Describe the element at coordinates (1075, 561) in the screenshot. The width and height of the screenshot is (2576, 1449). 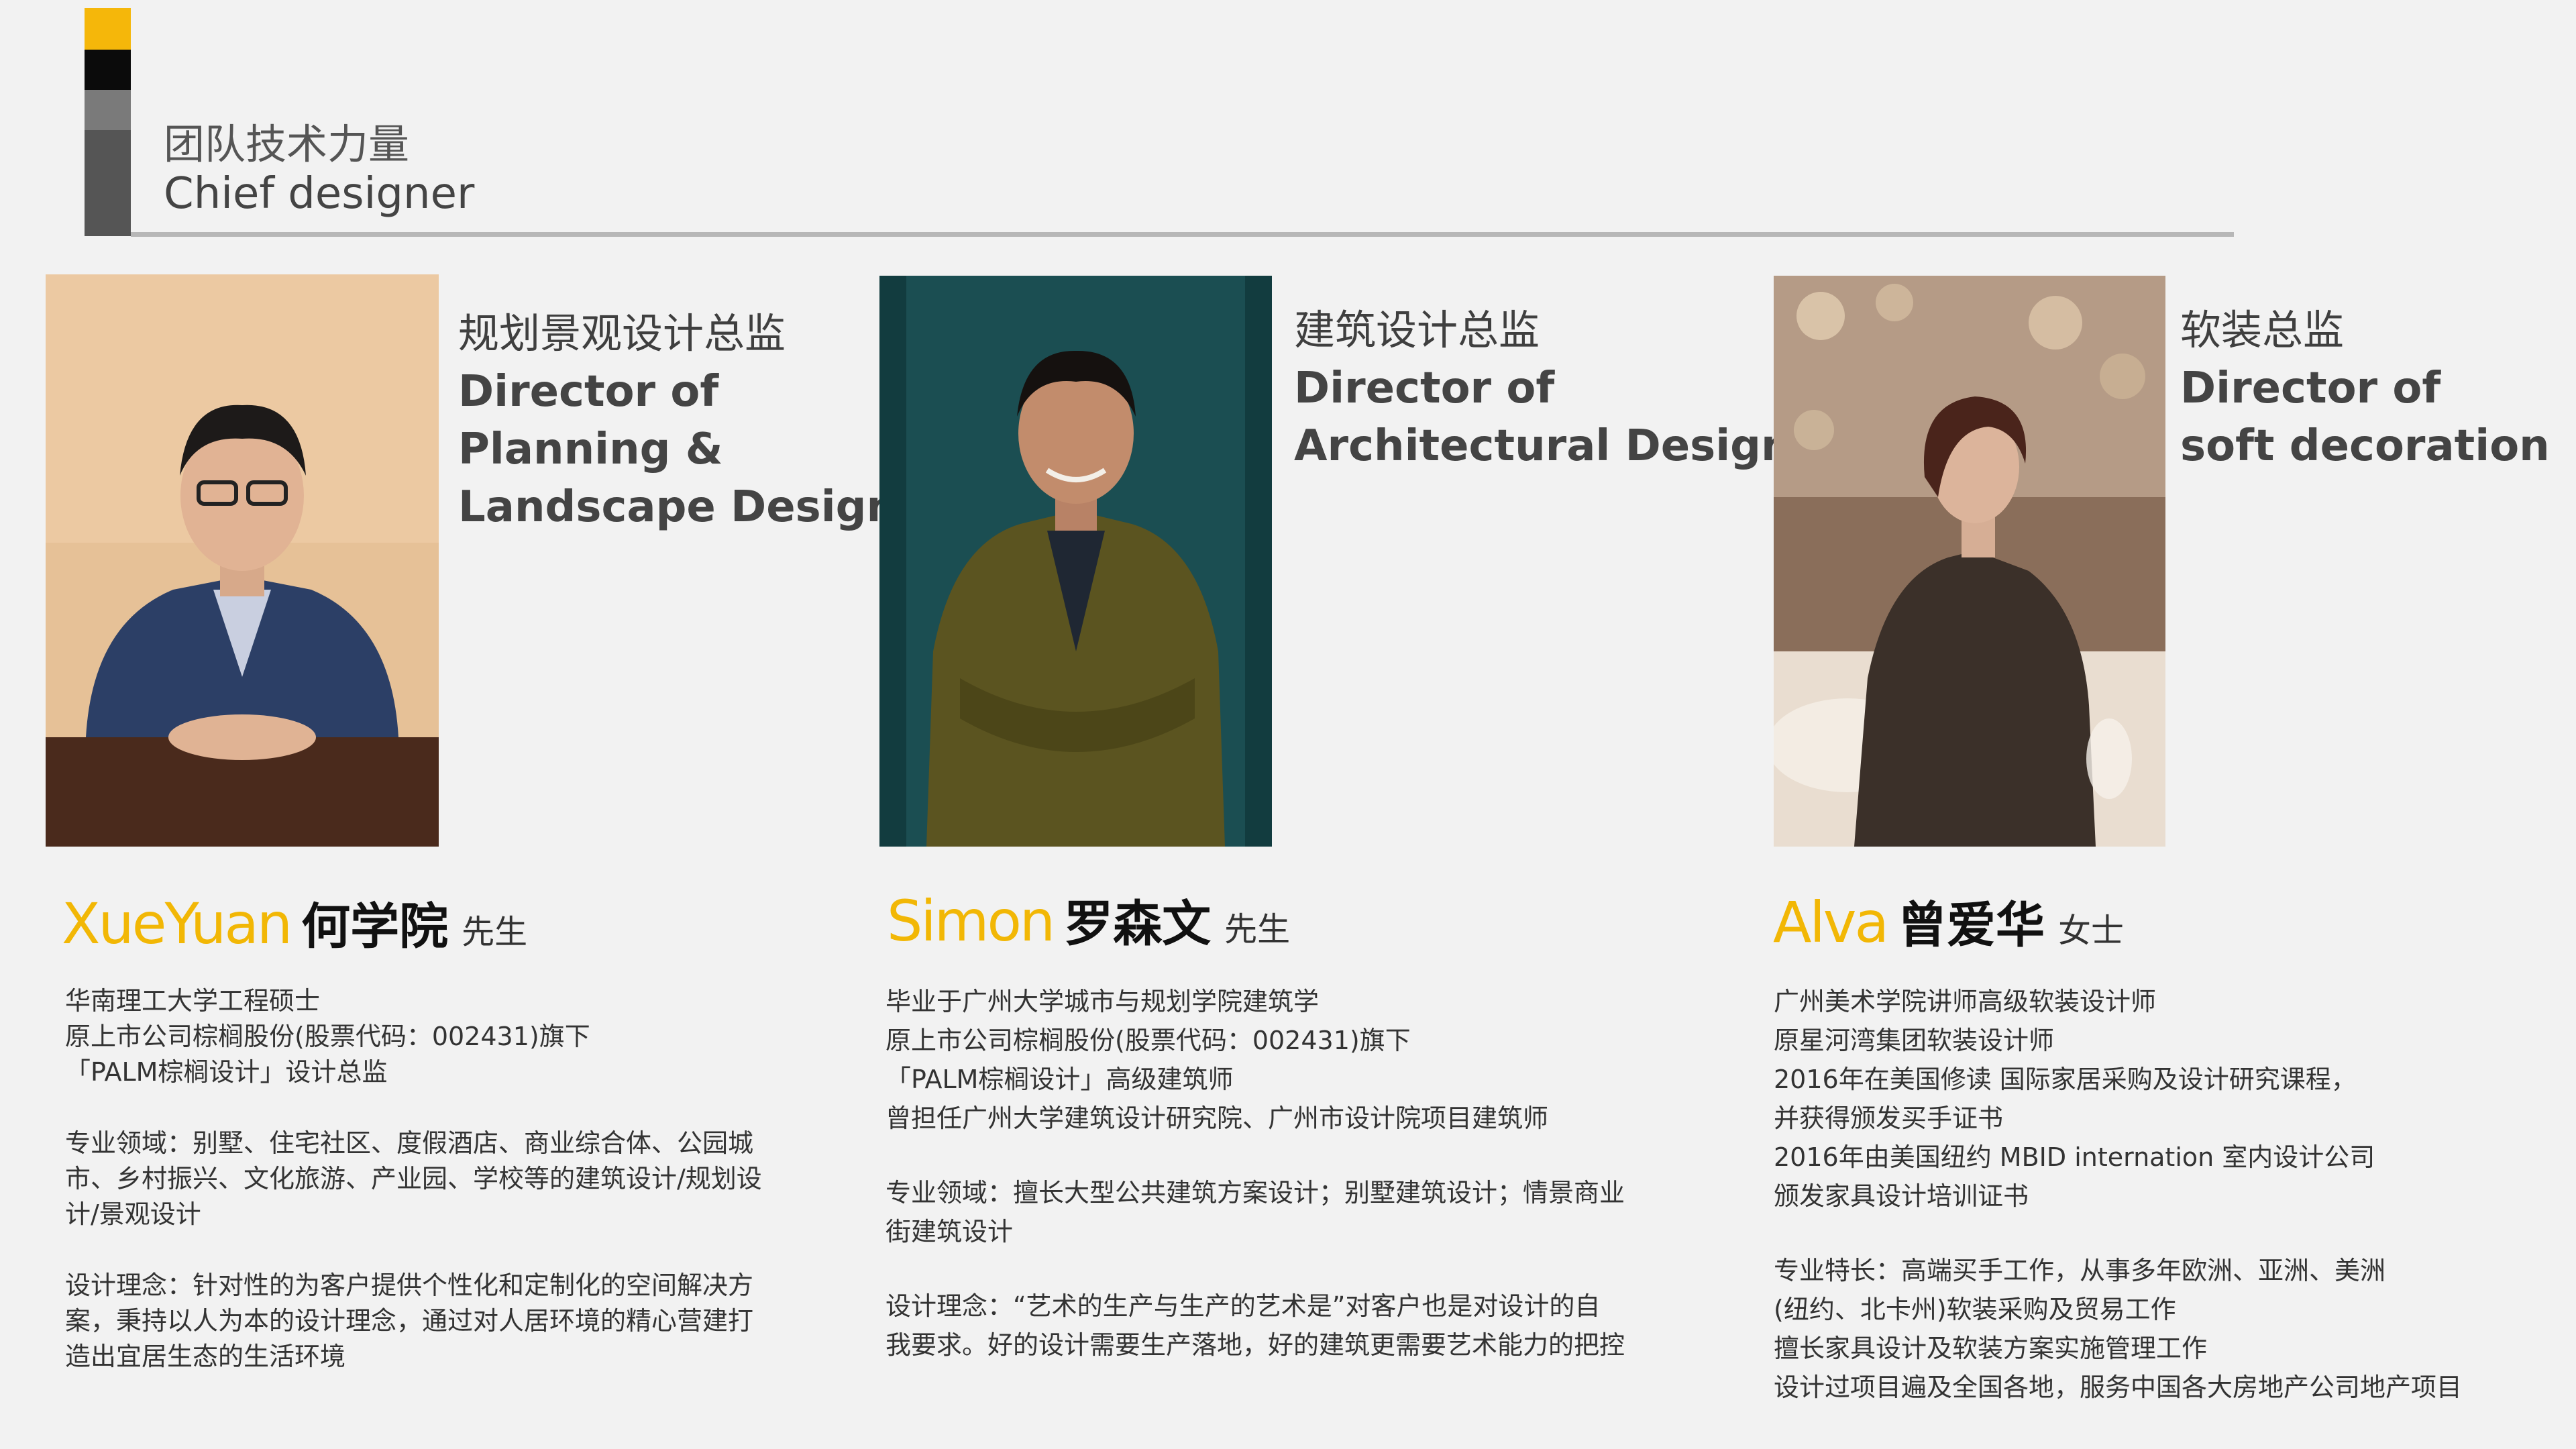
I see `designer-photo-simon` at that location.